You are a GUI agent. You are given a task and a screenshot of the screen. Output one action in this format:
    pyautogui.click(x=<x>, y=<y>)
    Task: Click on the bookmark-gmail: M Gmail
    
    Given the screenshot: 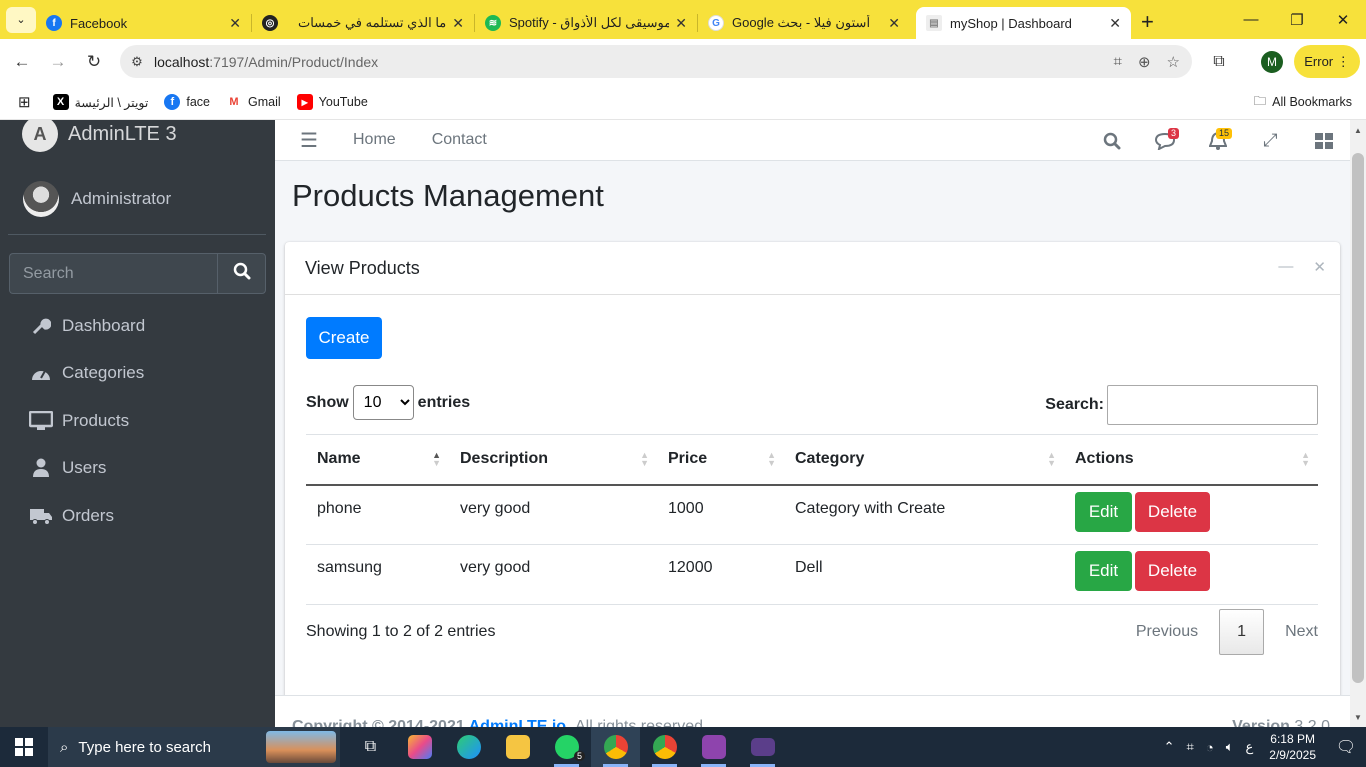 What is the action you would take?
    pyautogui.click(x=253, y=102)
    